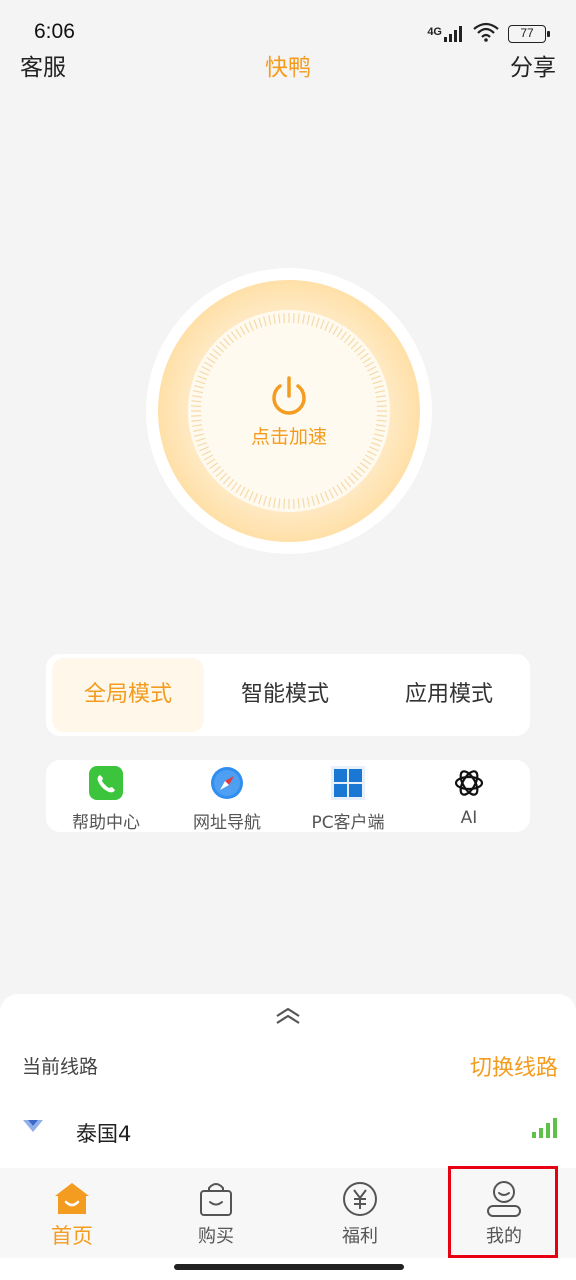 The image size is (576, 1280). Describe the element at coordinates (348, 783) in the screenshot. I see `windows-icon` at that location.